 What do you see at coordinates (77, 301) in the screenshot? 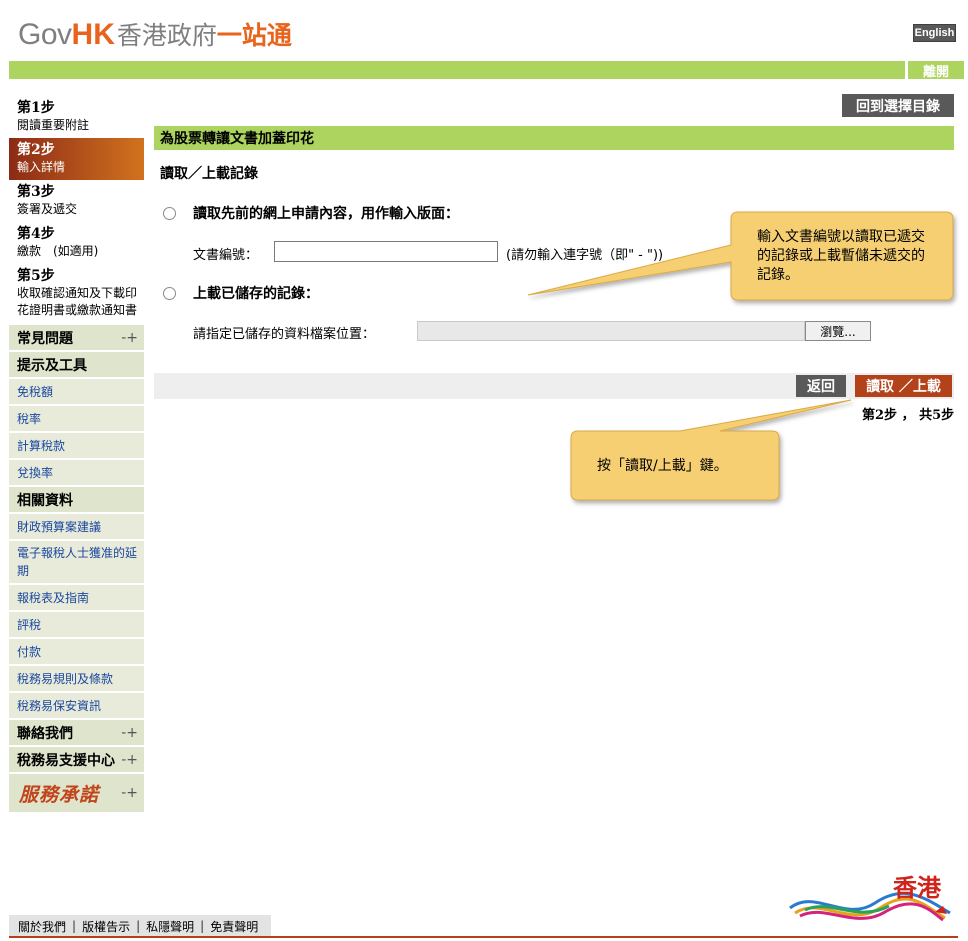
I see `step-description: 收取確認通知及下載印花證明書或繳款通知書` at bounding box center [77, 301].